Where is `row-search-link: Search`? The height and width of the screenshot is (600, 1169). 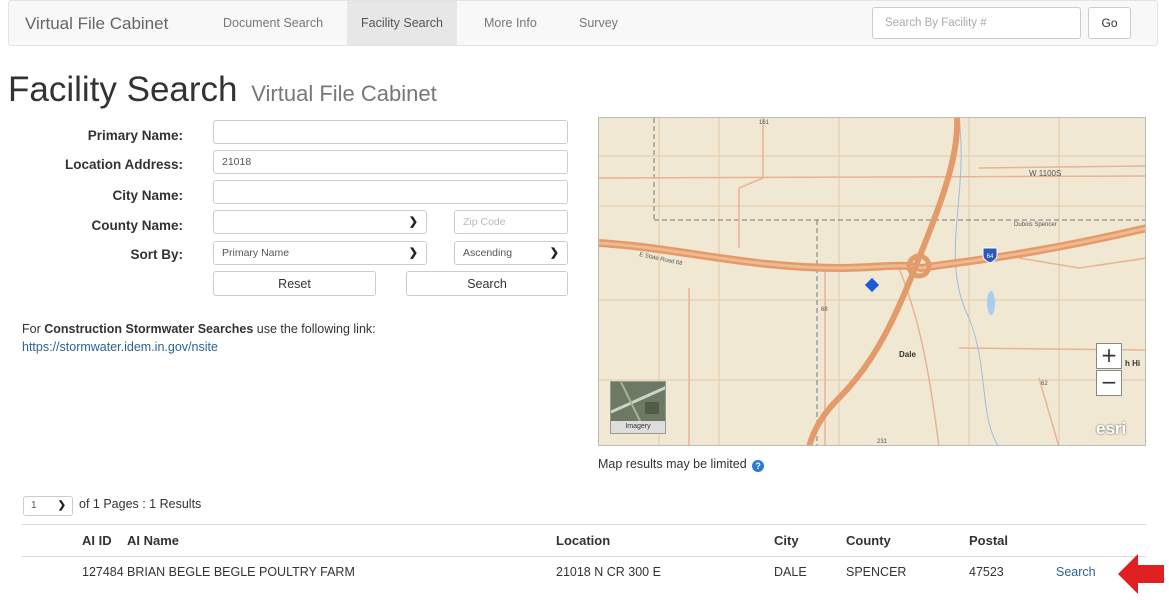
row-search-link: Search is located at coordinates (1076, 572).